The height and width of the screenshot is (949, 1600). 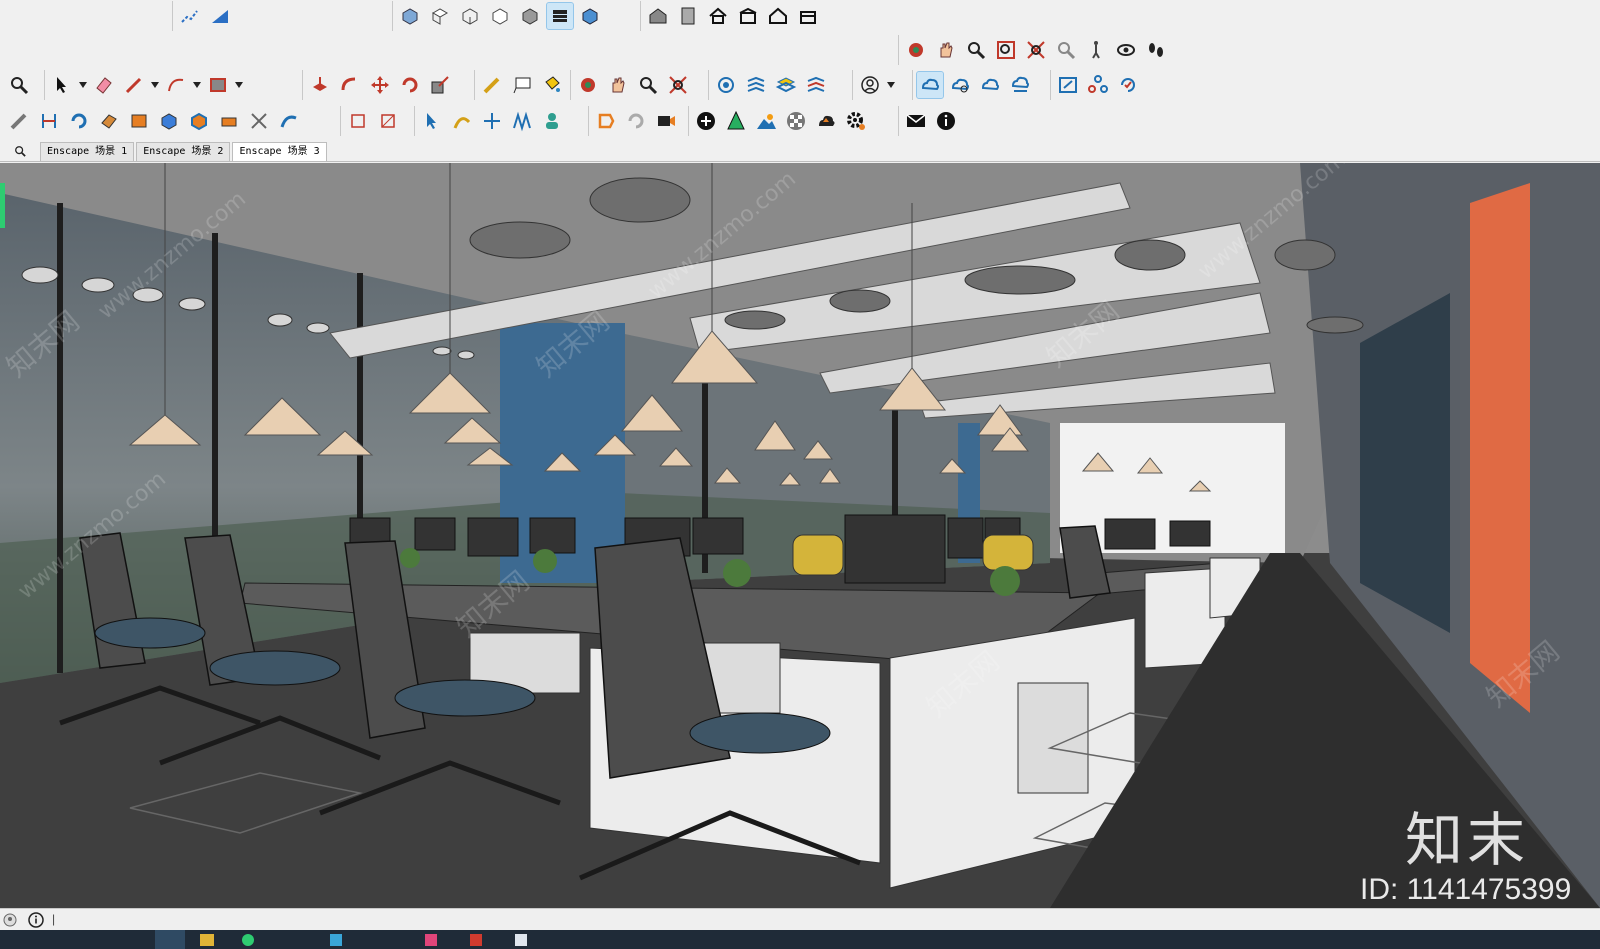 I want to click on scale-icon, so click(x=440, y=85).